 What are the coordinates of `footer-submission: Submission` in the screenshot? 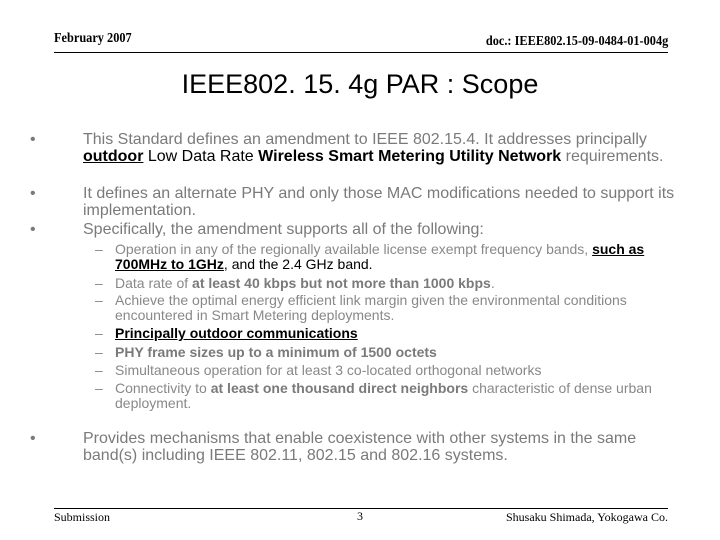 It's located at (82, 517).